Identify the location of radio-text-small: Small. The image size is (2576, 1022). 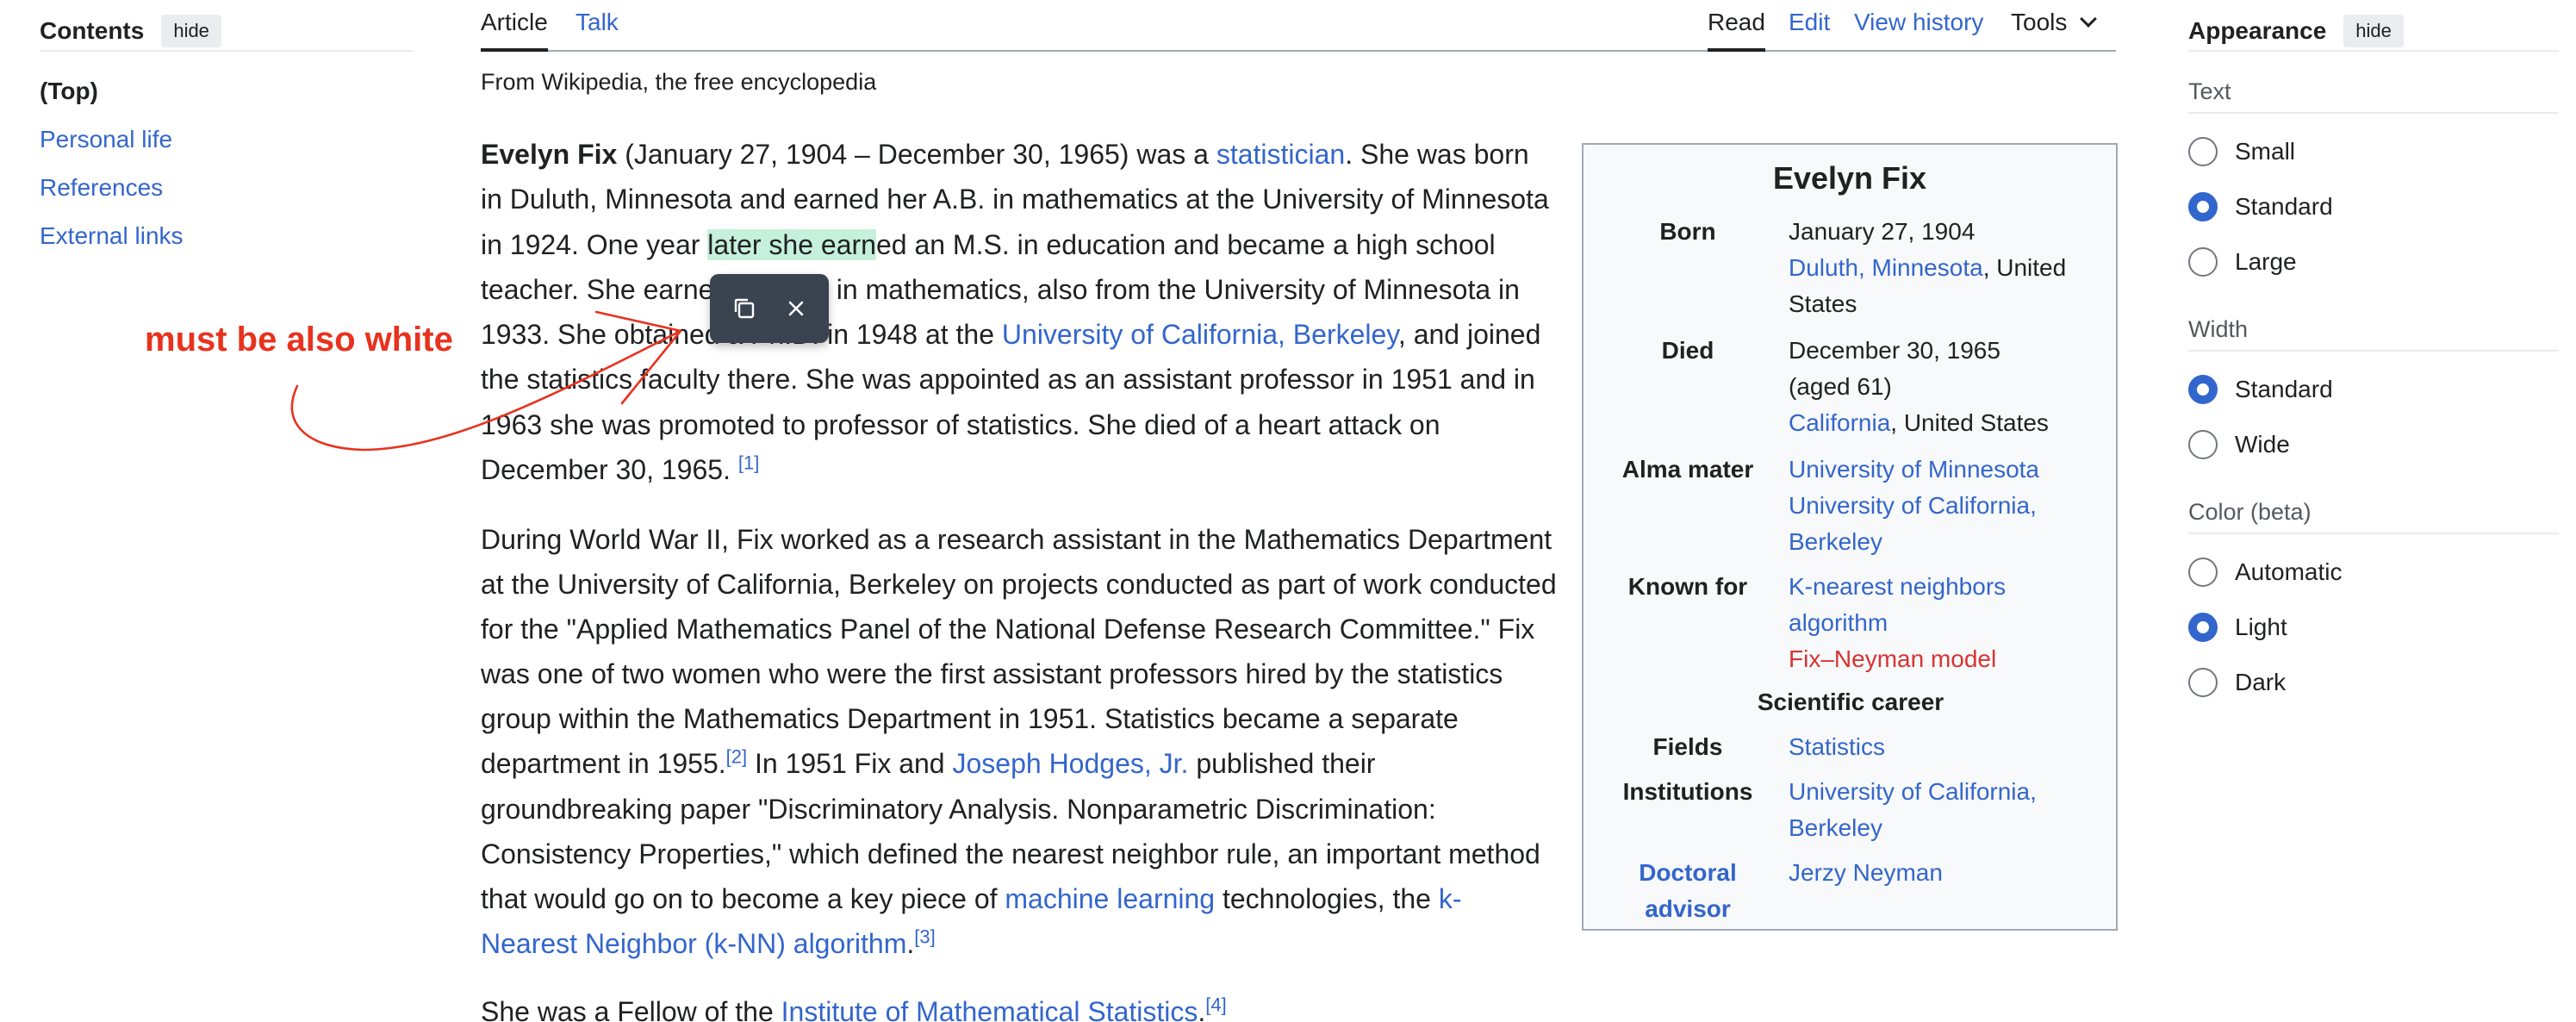
(2374, 151).